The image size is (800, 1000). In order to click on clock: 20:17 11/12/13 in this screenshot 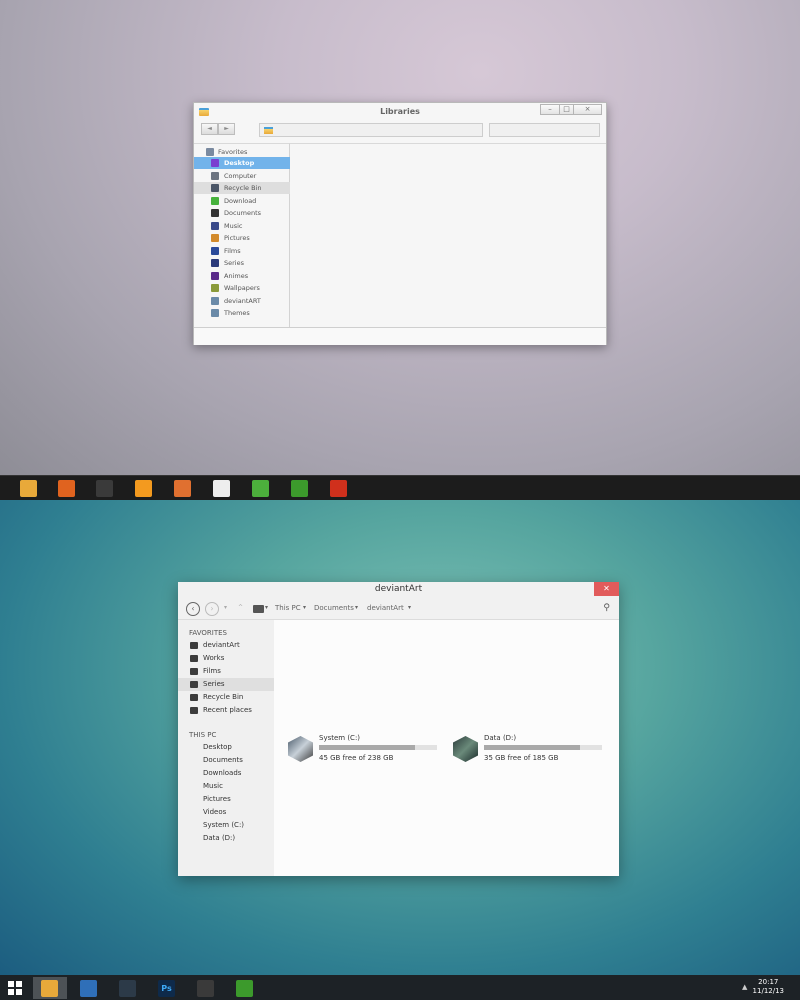, I will do `click(768, 987)`.